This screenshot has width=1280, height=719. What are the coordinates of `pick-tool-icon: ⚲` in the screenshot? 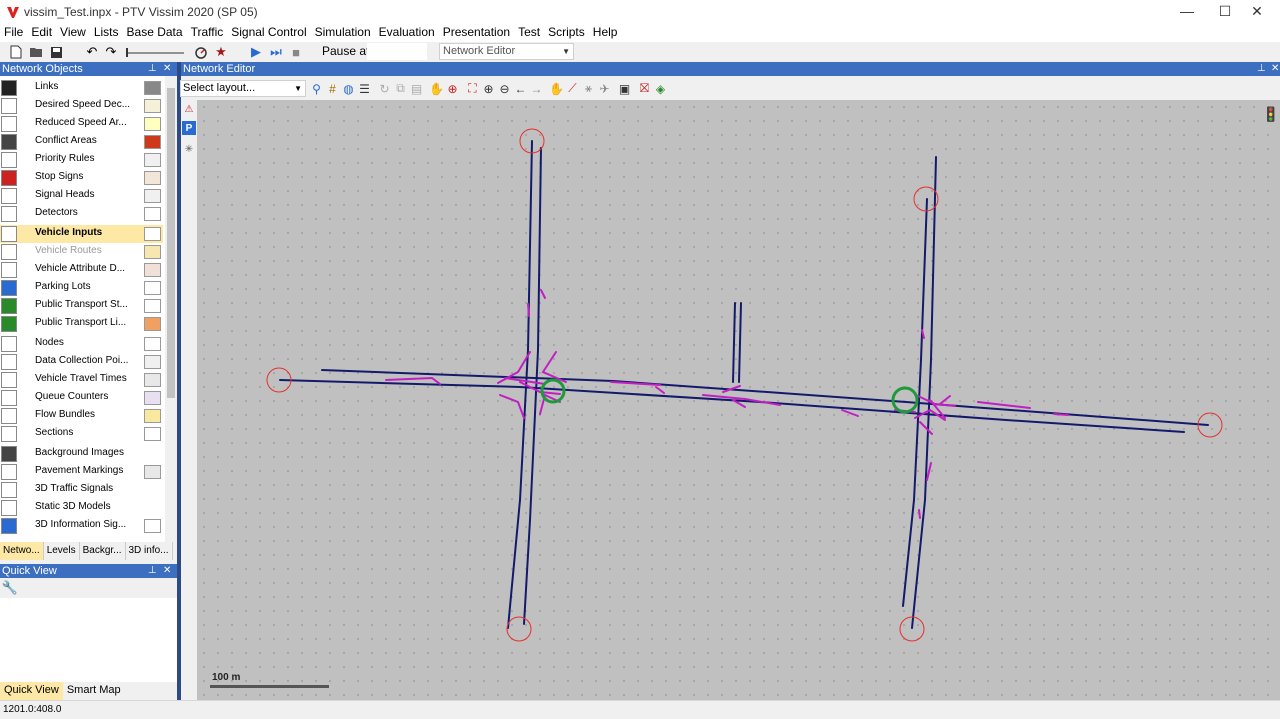 It's located at (316, 88).